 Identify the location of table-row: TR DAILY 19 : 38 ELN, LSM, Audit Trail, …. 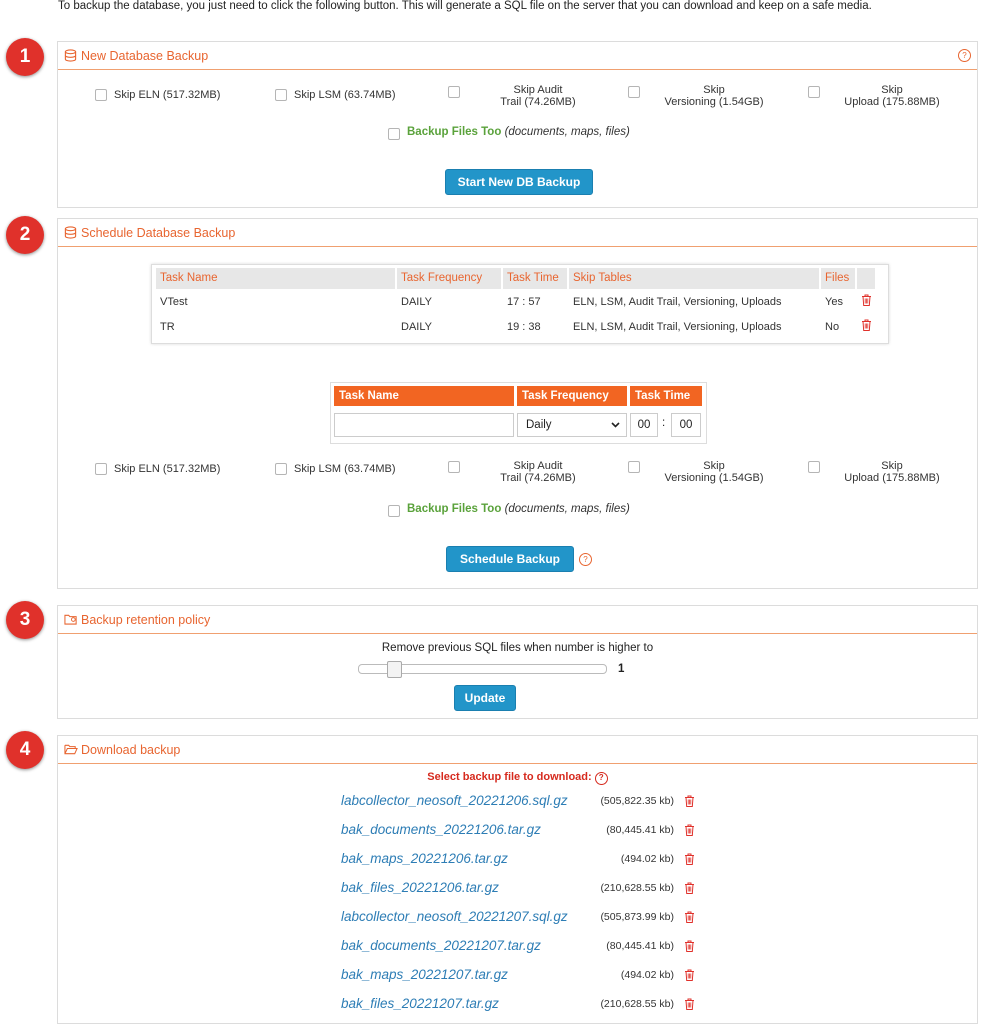
(520, 326).